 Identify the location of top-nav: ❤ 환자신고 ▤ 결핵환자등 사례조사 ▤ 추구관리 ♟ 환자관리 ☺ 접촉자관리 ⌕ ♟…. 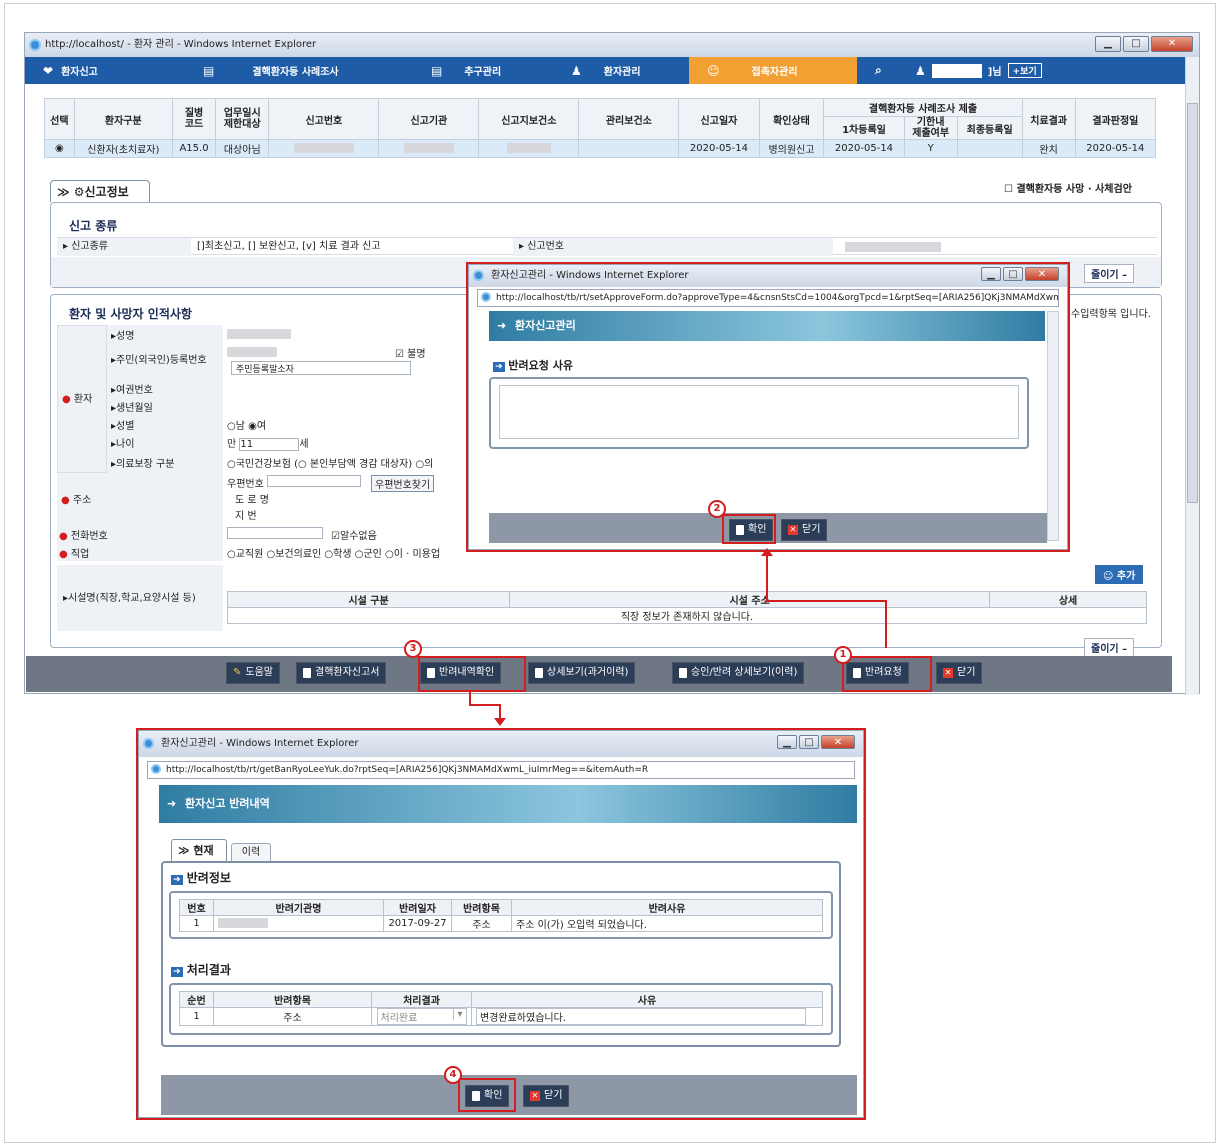
(612, 70).